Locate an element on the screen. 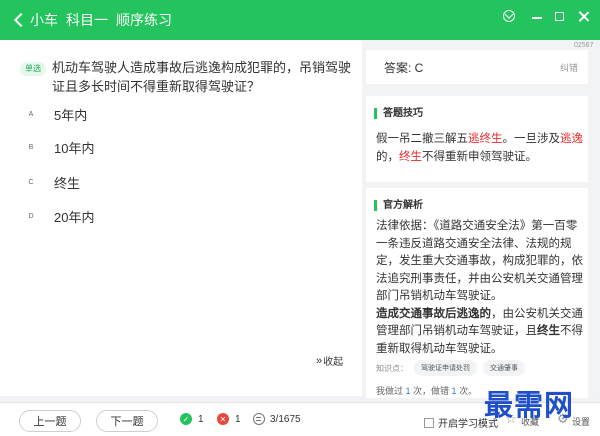 The height and width of the screenshot is (436, 600). explanation-heading: 官方解析 is located at coordinates (398, 205).